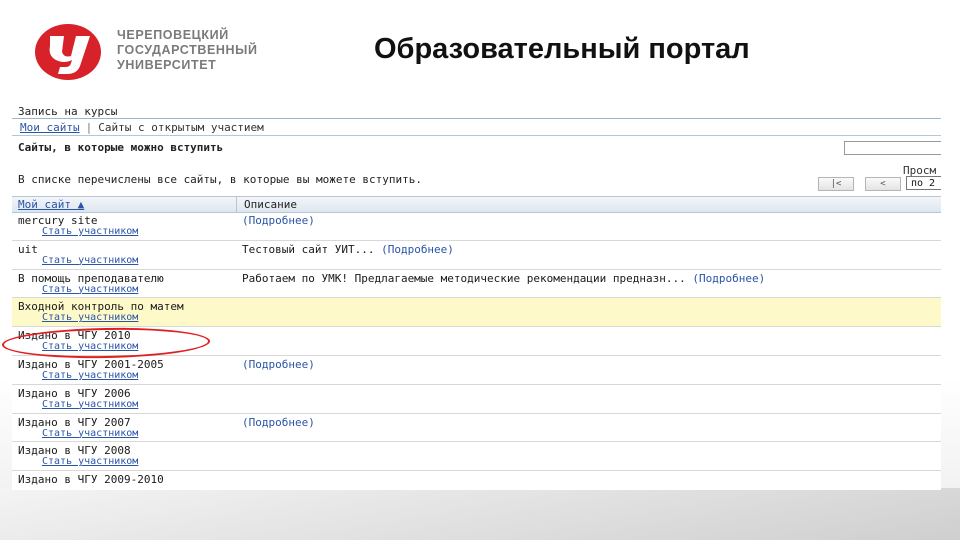 The image size is (960, 540). I want to click on page-size-select: по 2, so click(923, 183).